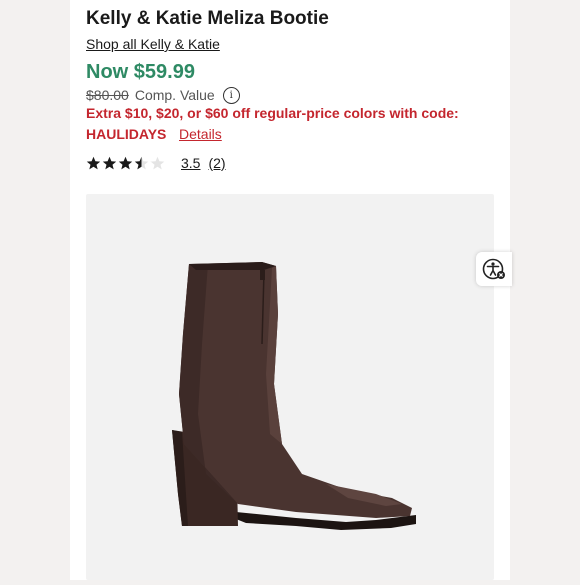 The image size is (580, 585). What do you see at coordinates (107, 95) in the screenshot?
I see `original-price: $80.00` at bounding box center [107, 95].